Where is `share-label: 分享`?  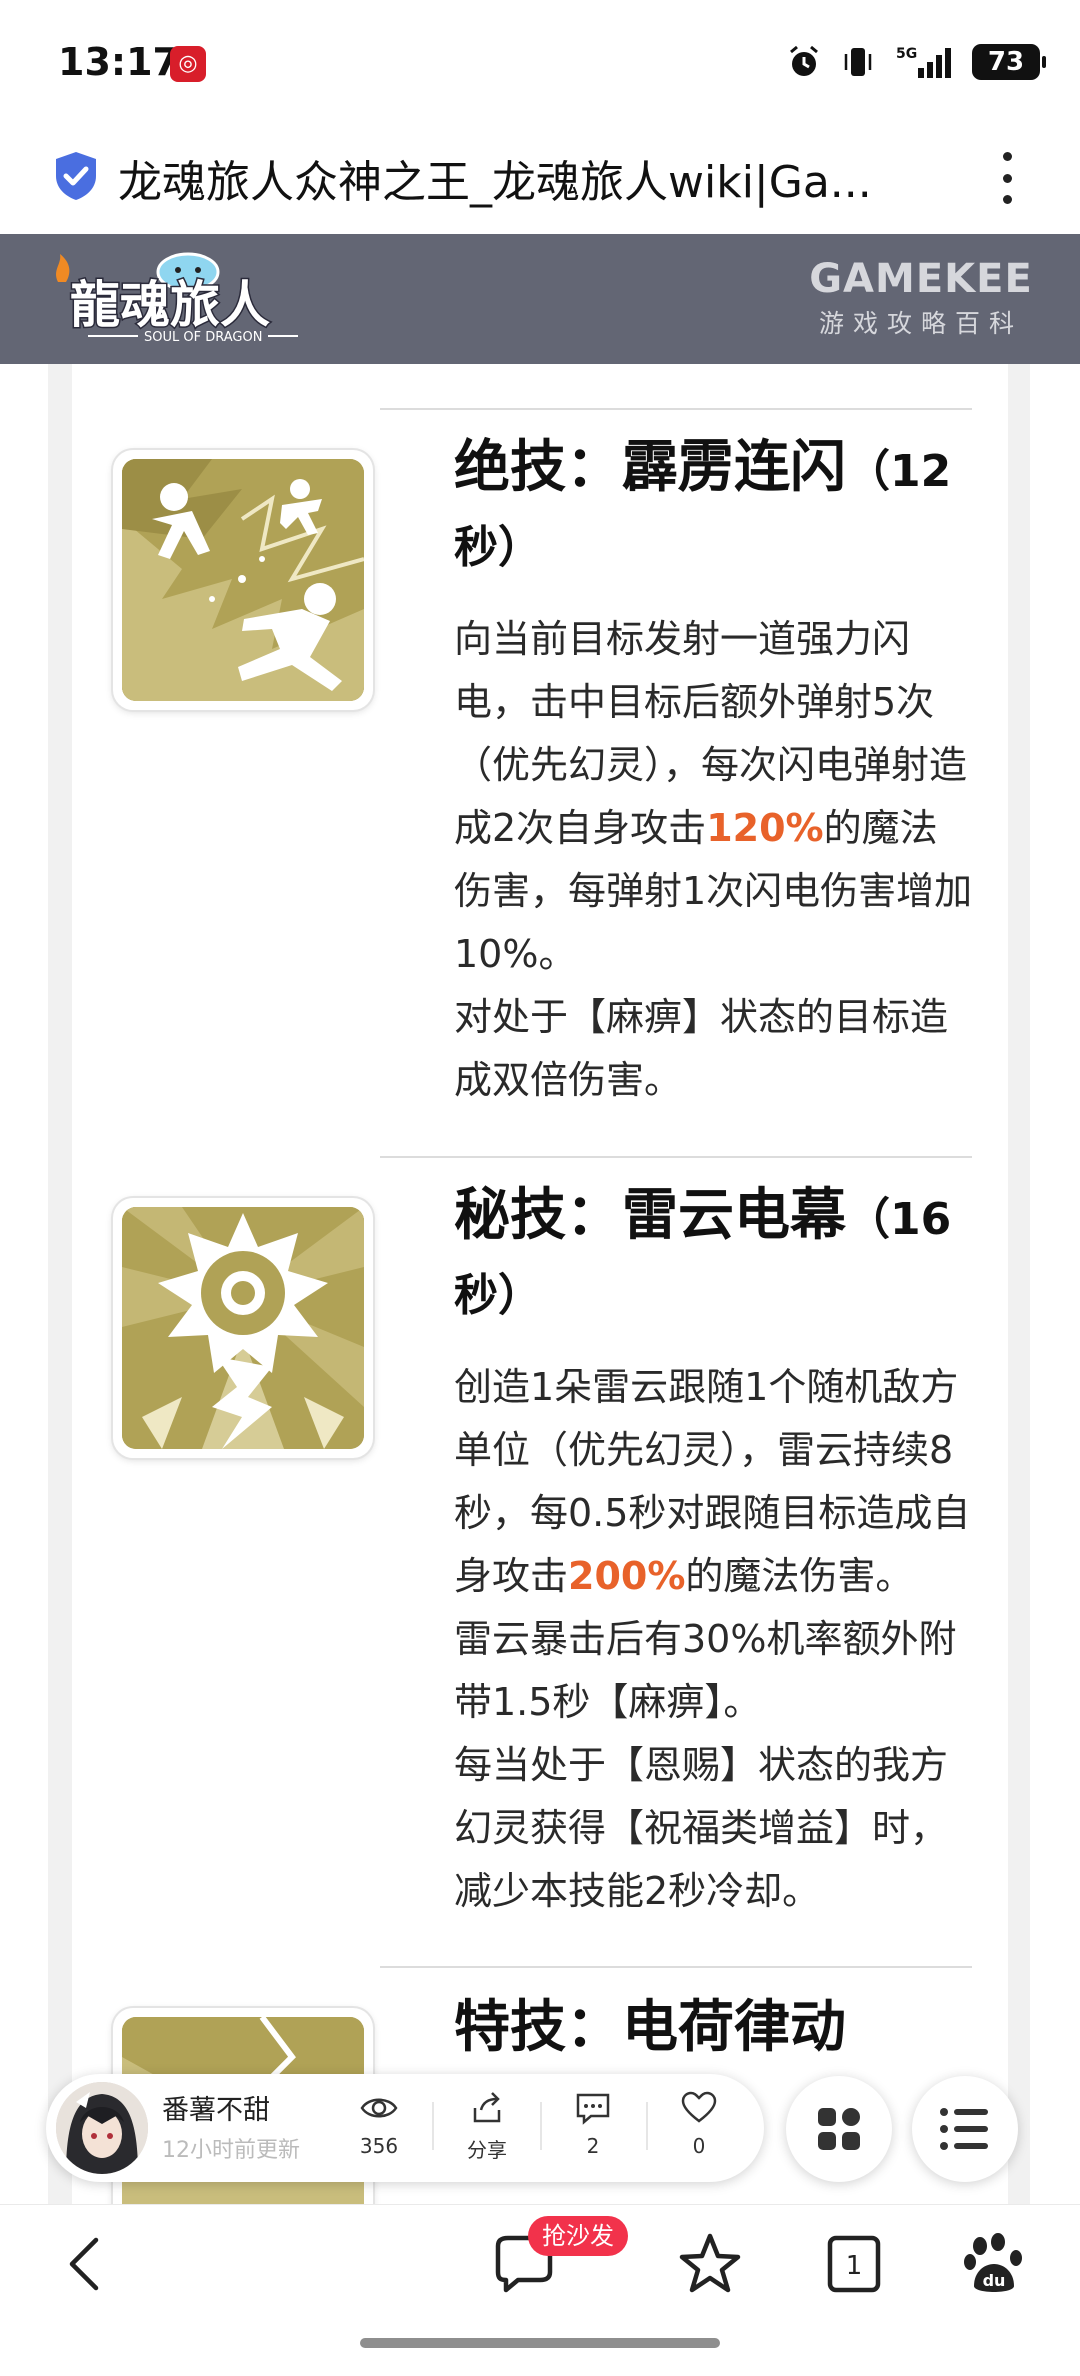
share-label: 分享 is located at coordinates (487, 2150).